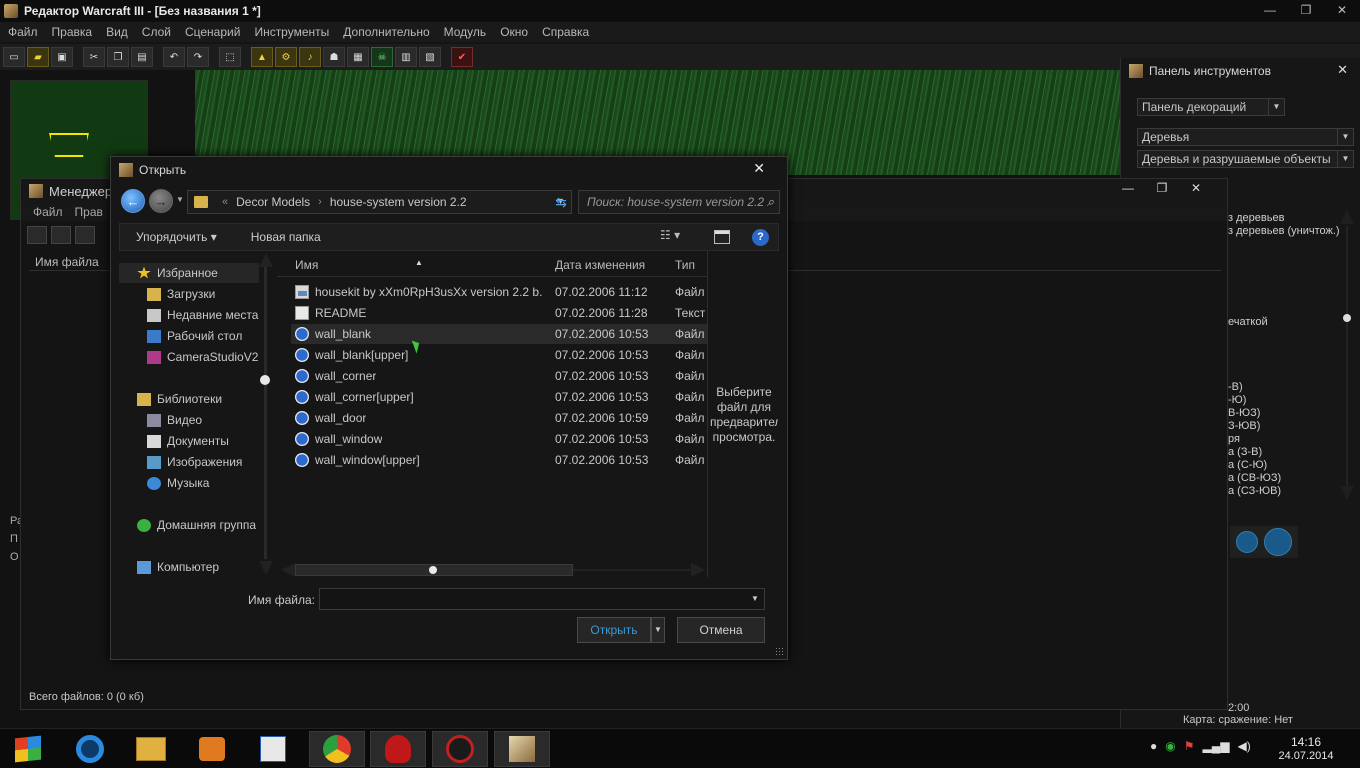  I want to click on menu-item: Дополнительно, so click(386, 32).